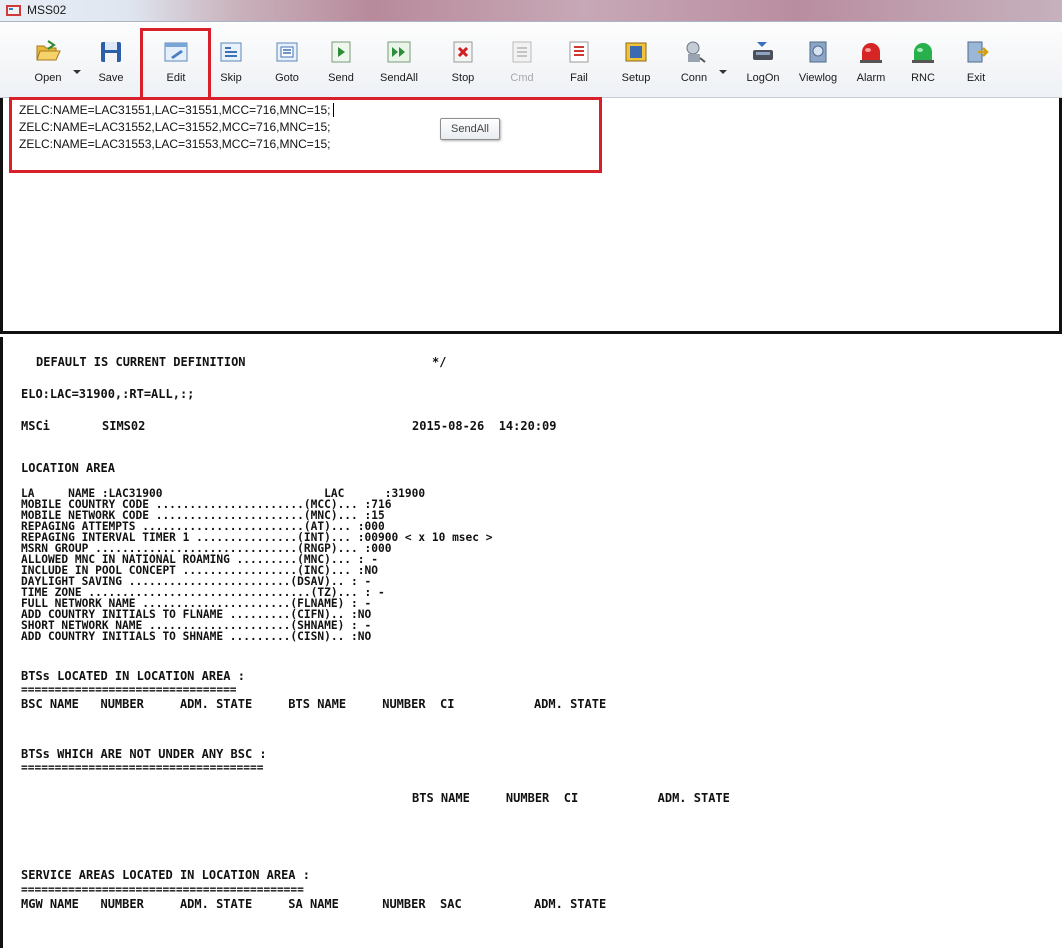 This screenshot has height=948, width=1062. Describe the element at coordinates (129, 689) in the screenshot. I see `bts-section-rule: ================================` at that location.